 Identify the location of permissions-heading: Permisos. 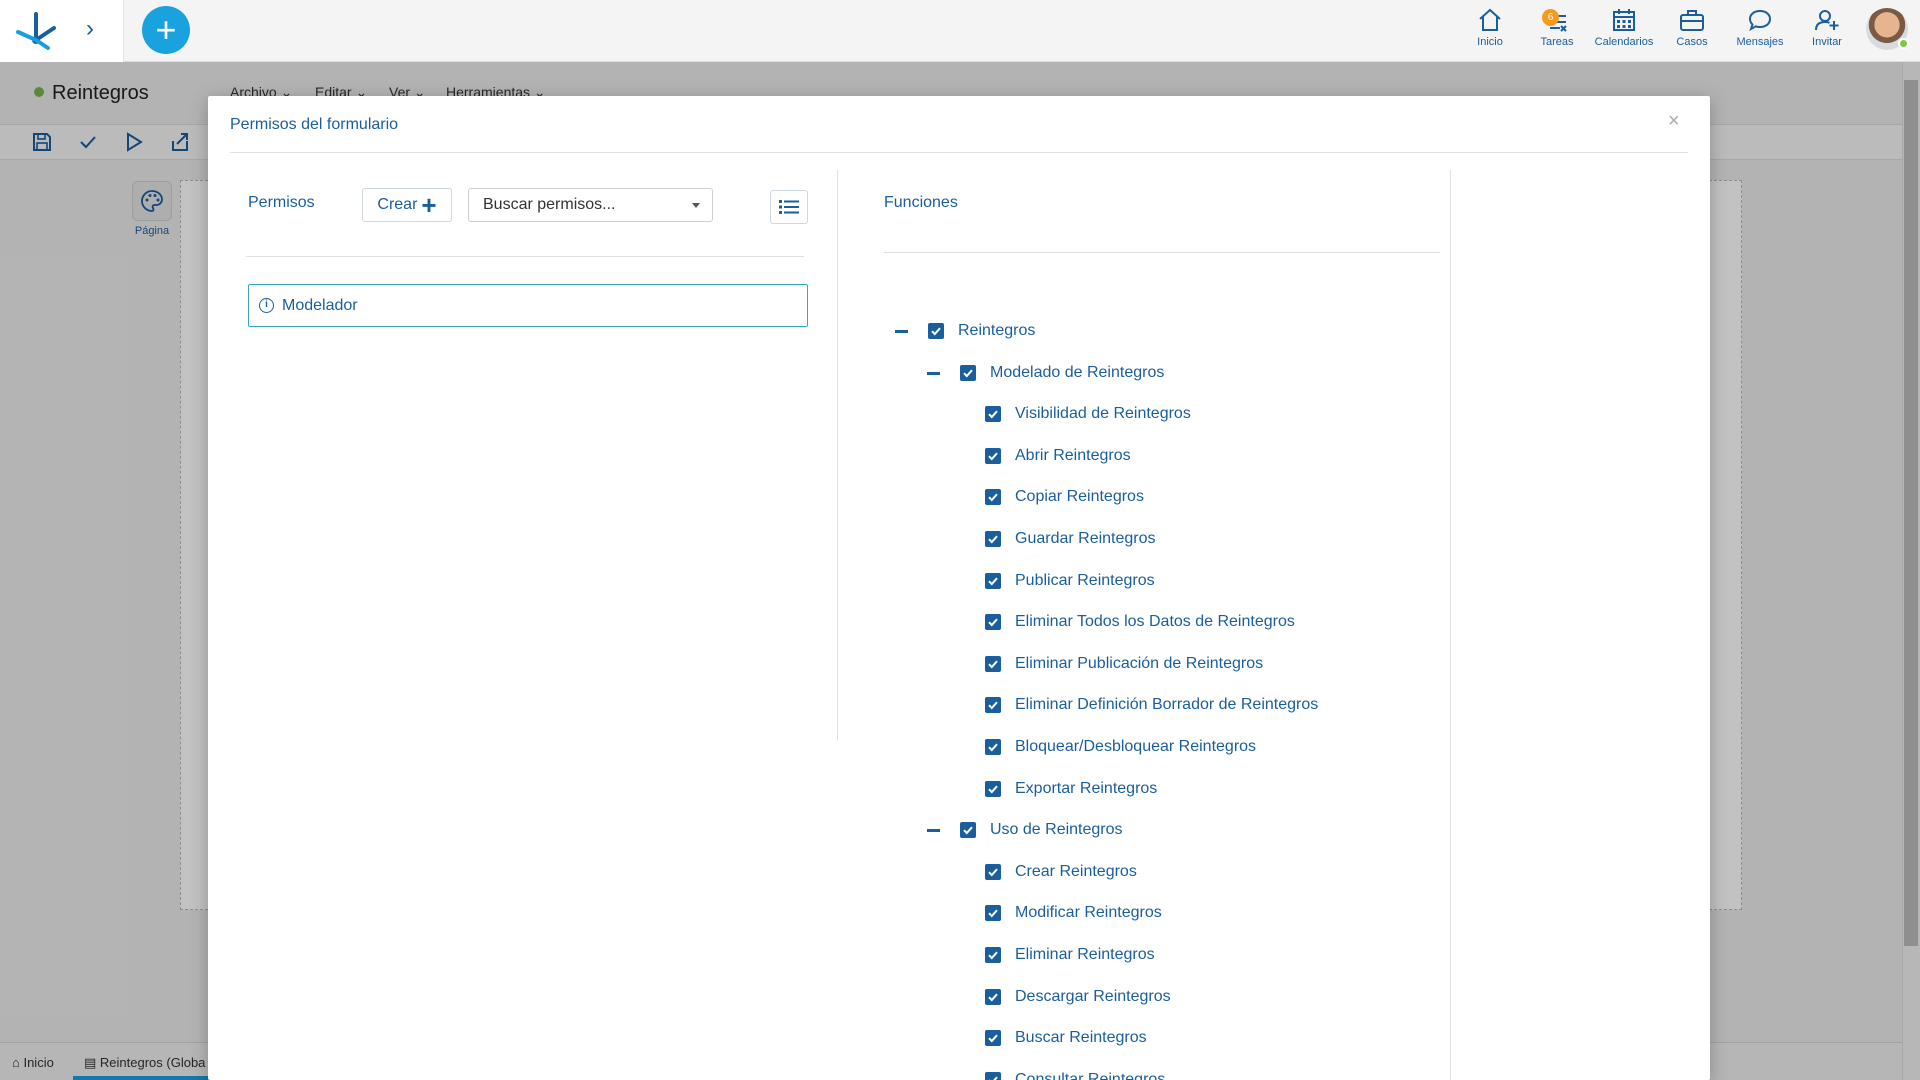
(281, 202).